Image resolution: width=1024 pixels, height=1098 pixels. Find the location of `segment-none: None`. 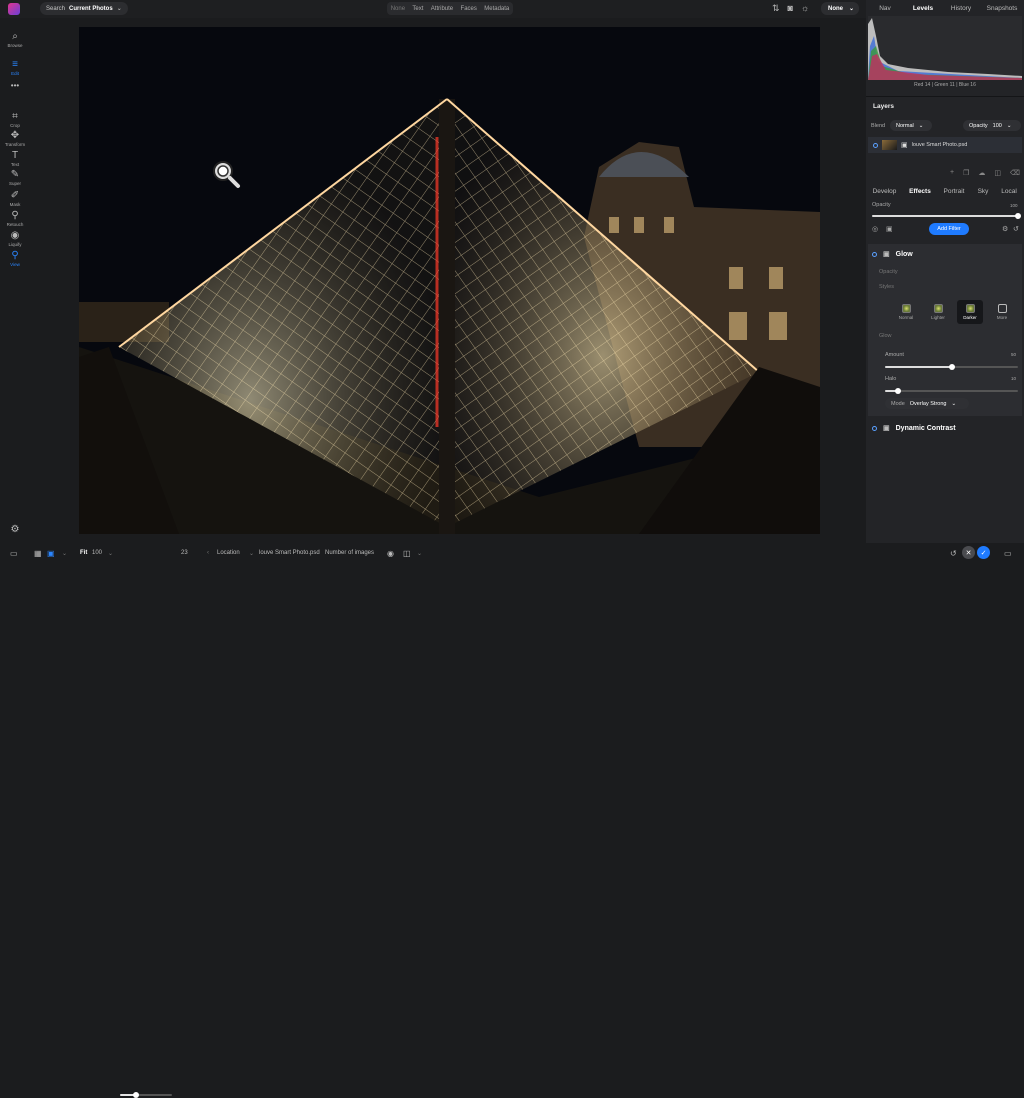

segment-none: None is located at coordinates (398, 9).